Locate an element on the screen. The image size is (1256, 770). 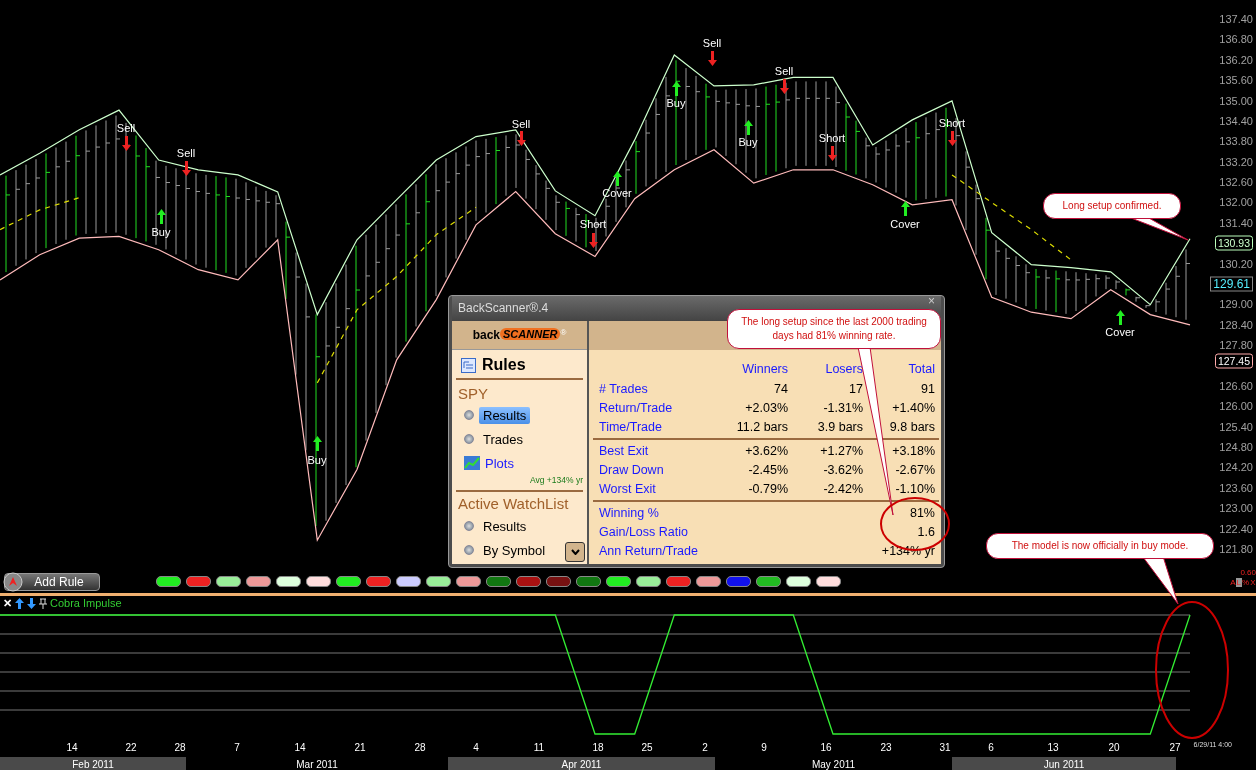
add-rule-button: Add Rule is located at coordinates (52, 581).